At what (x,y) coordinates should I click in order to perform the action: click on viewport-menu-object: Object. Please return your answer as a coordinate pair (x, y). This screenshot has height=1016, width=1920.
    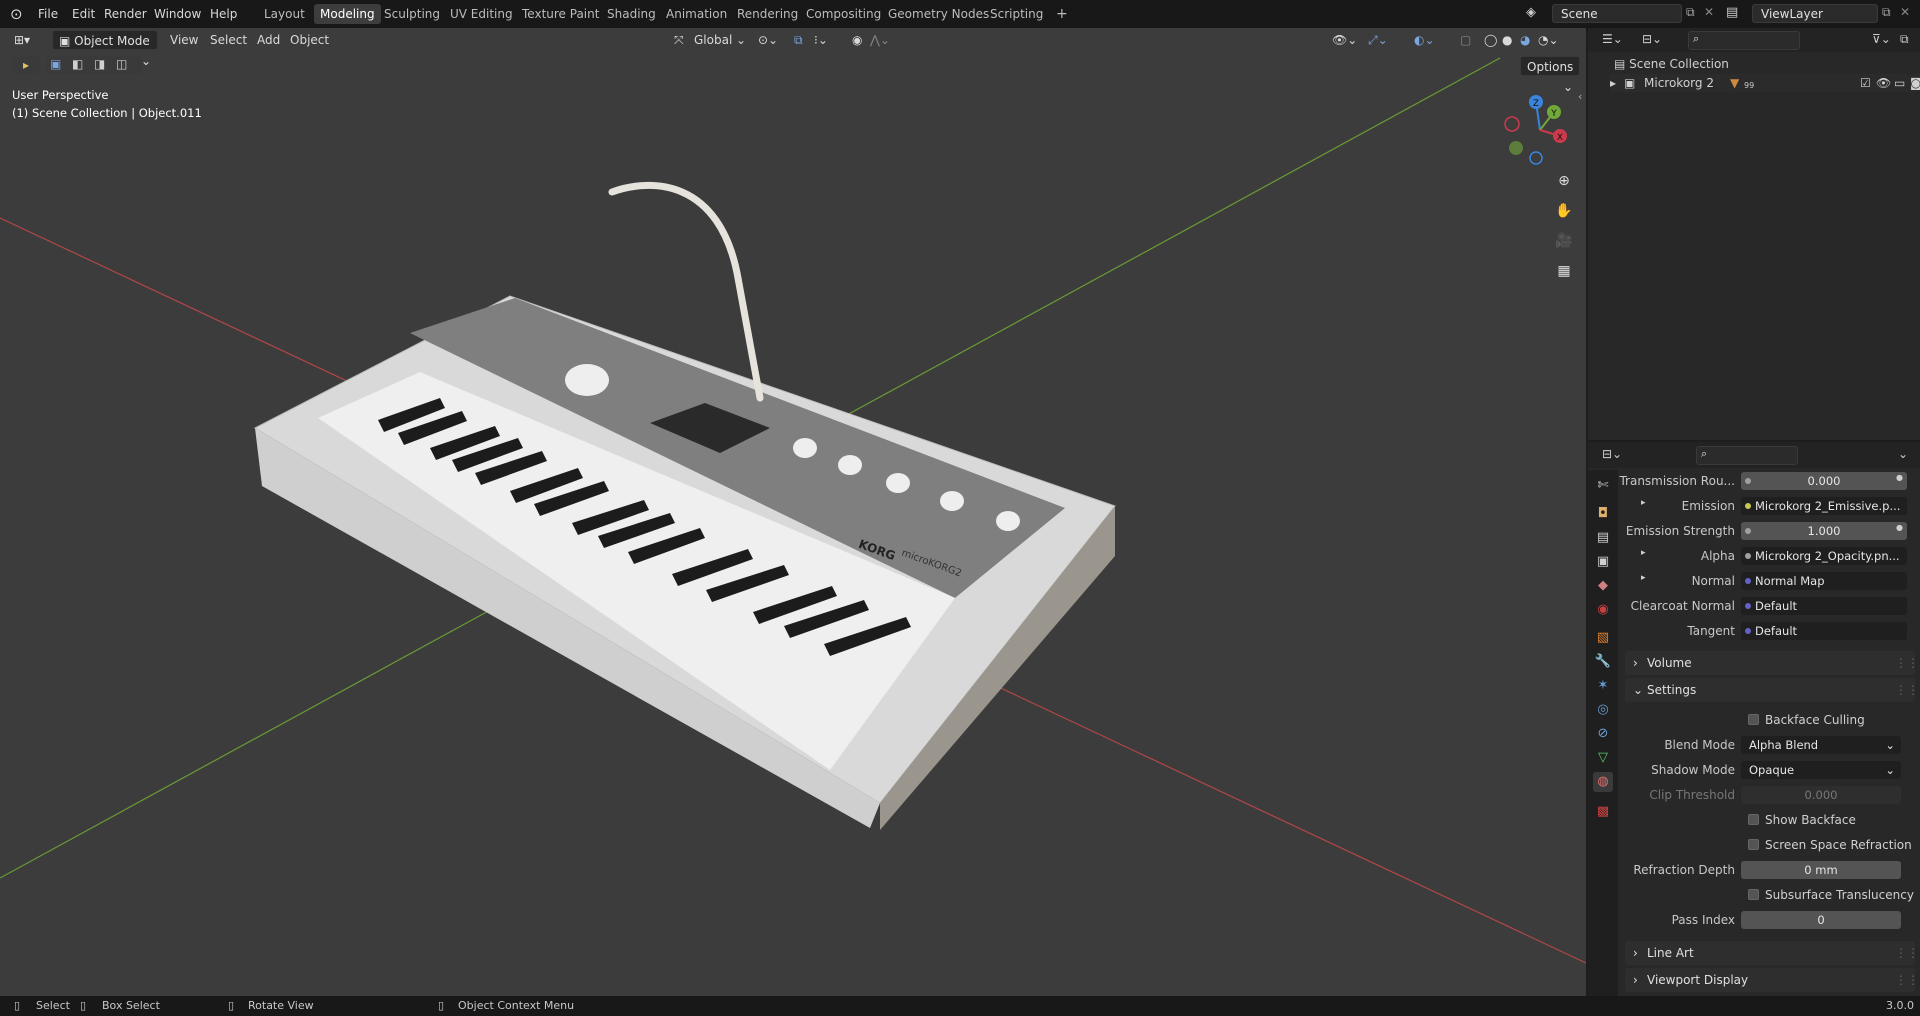
    Looking at the image, I should click on (309, 40).